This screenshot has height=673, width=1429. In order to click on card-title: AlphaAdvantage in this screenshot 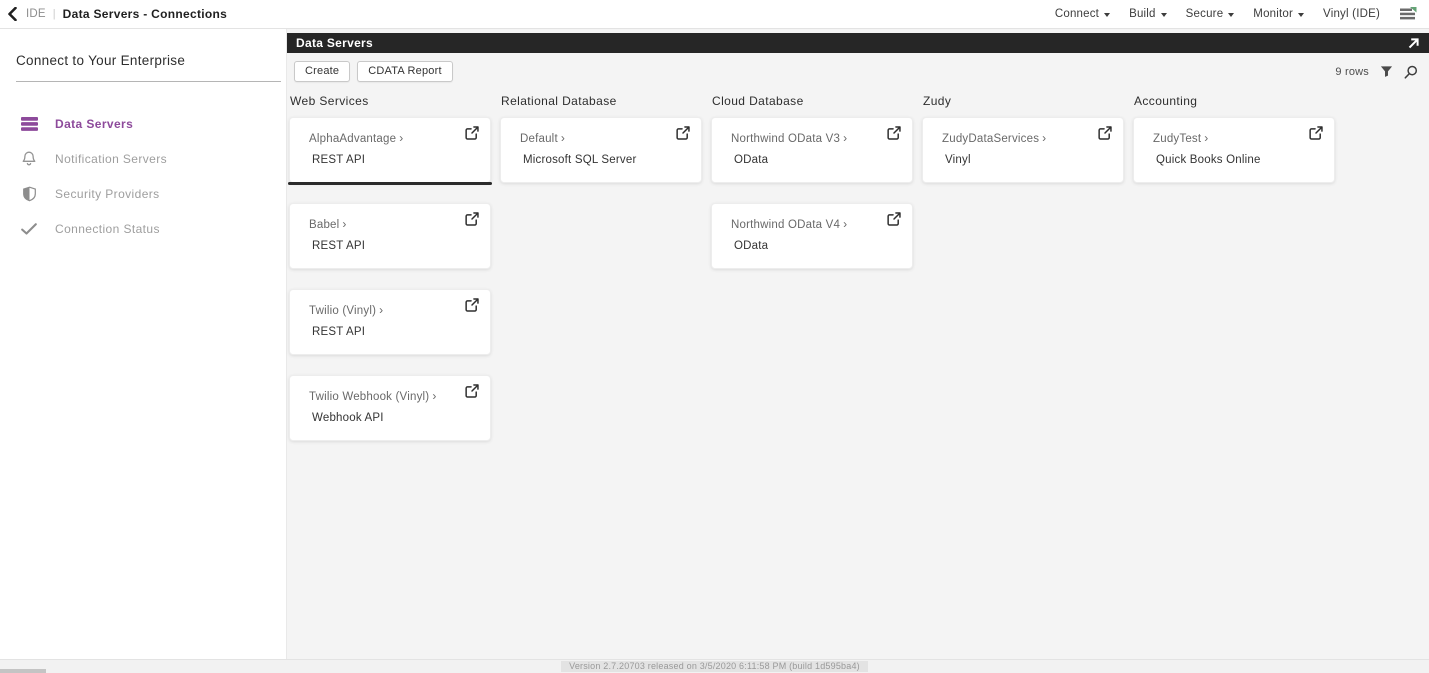, I will do `click(352, 139)`.